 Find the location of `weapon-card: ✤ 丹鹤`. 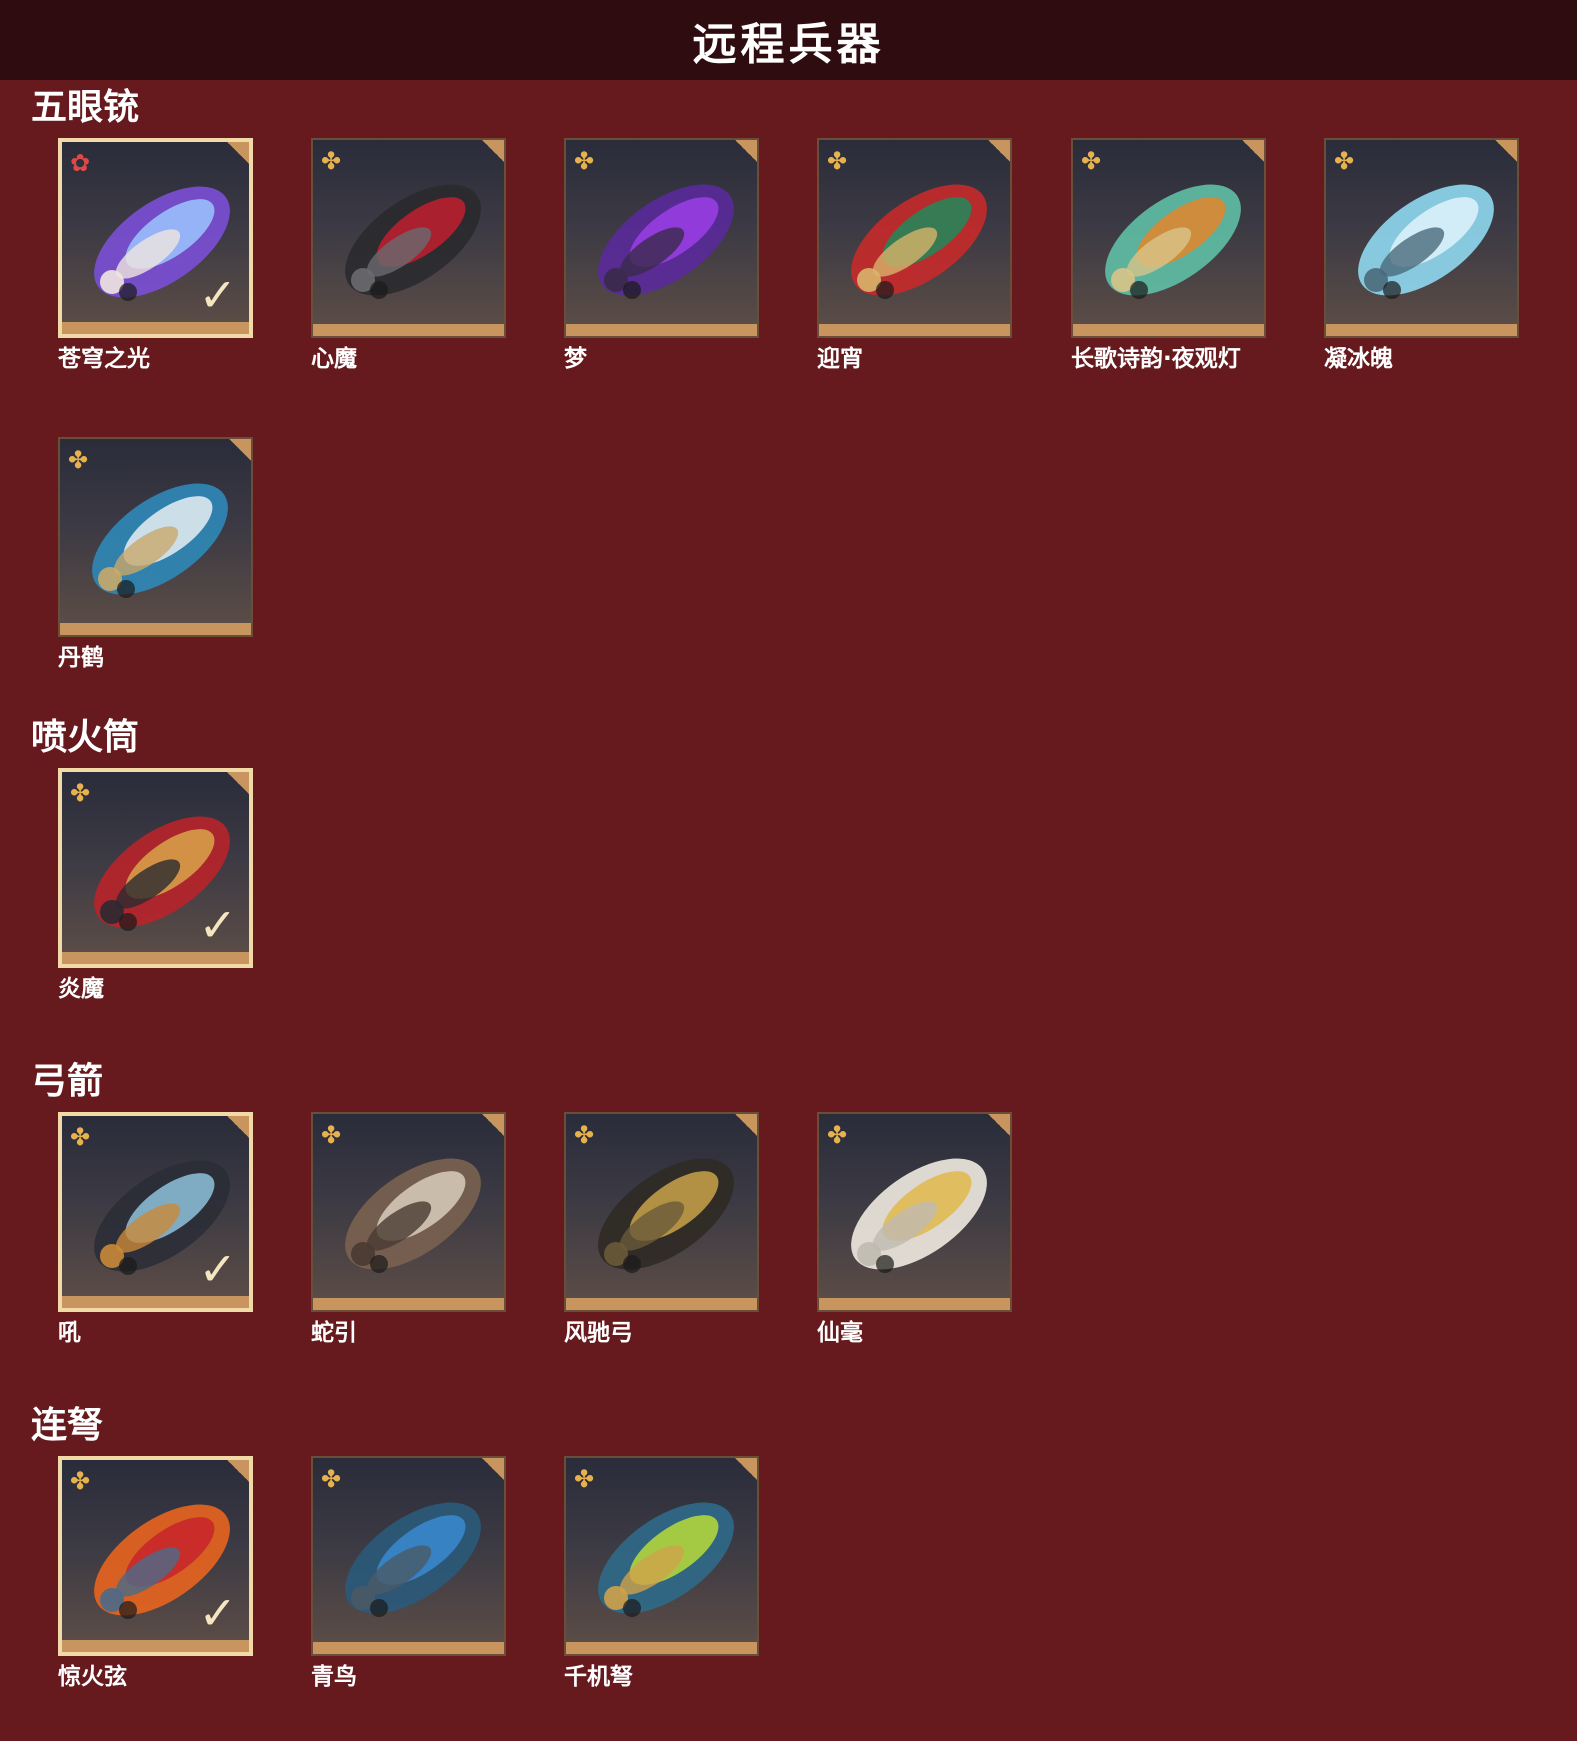

weapon-card: ✤ 丹鹤 is located at coordinates (155, 554).